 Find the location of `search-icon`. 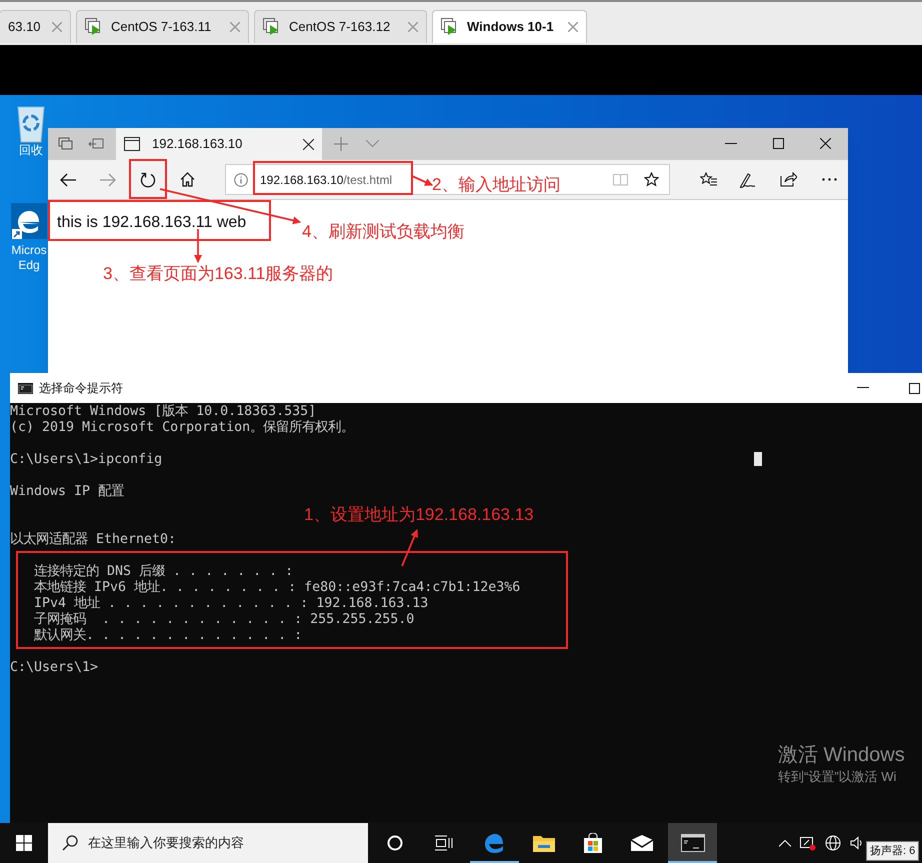

search-icon is located at coordinates (70, 843).